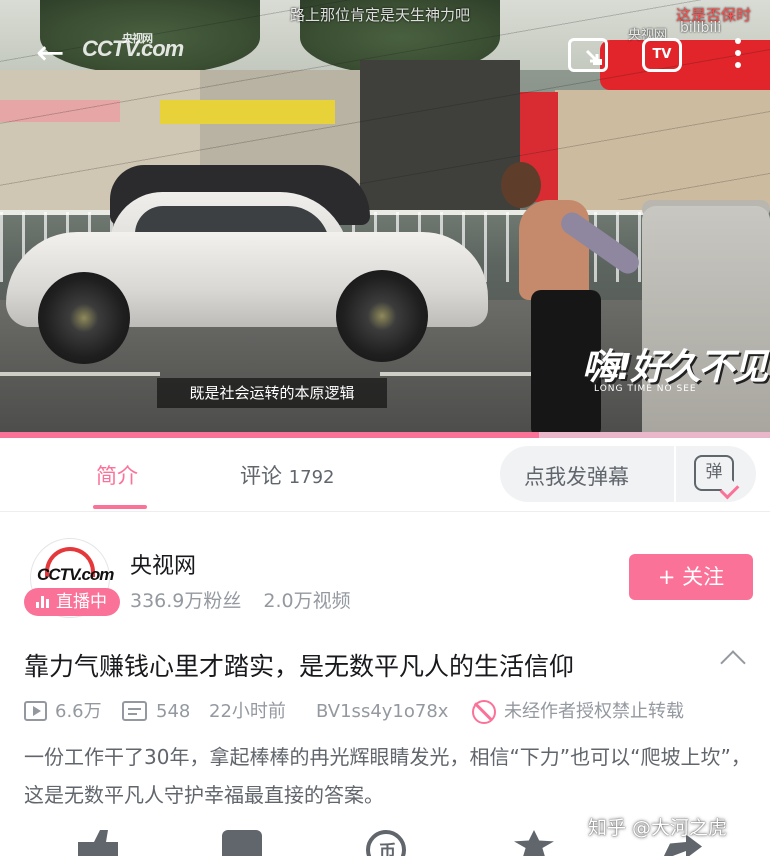 This screenshot has height=856, width=770. I want to click on tv-icon: TV, so click(662, 55).